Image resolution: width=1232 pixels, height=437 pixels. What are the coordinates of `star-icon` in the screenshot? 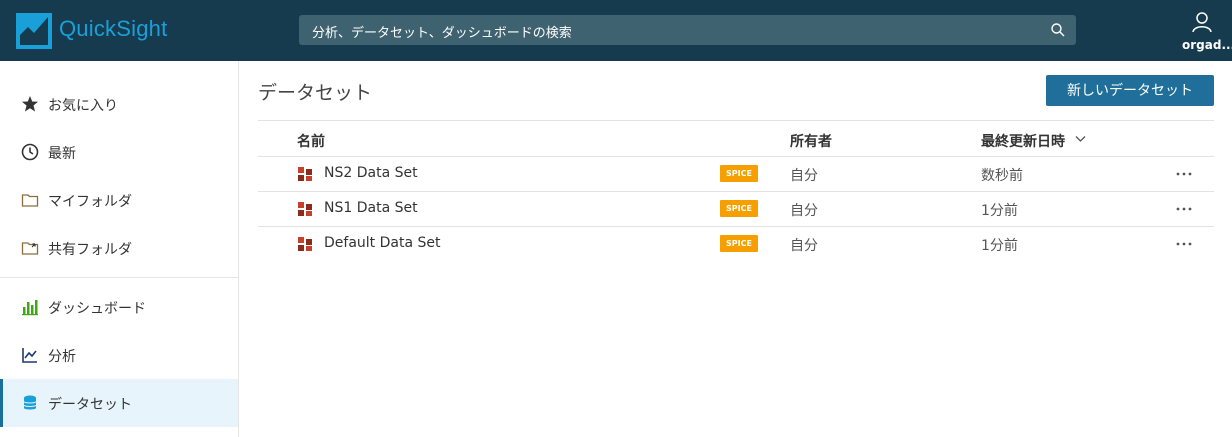 It's located at (30, 104).